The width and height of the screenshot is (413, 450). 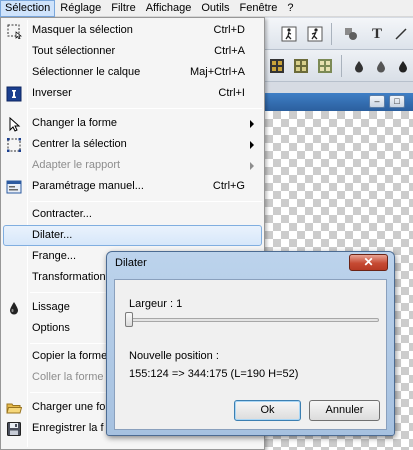 What do you see at coordinates (359, 66) in the screenshot?
I see `drop-small-icon` at bounding box center [359, 66].